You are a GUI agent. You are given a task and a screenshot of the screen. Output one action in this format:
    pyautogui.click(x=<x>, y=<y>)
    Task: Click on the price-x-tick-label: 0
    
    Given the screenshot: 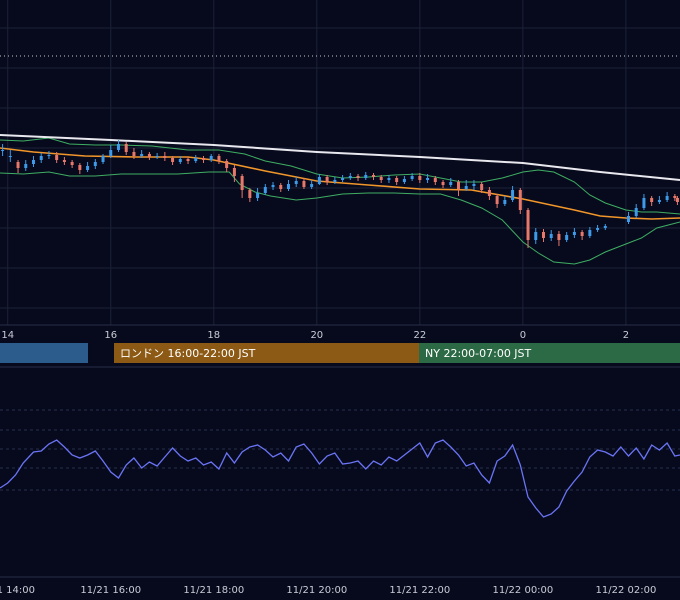 What is the action you would take?
    pyautogui.click(x=523, y=335)
    